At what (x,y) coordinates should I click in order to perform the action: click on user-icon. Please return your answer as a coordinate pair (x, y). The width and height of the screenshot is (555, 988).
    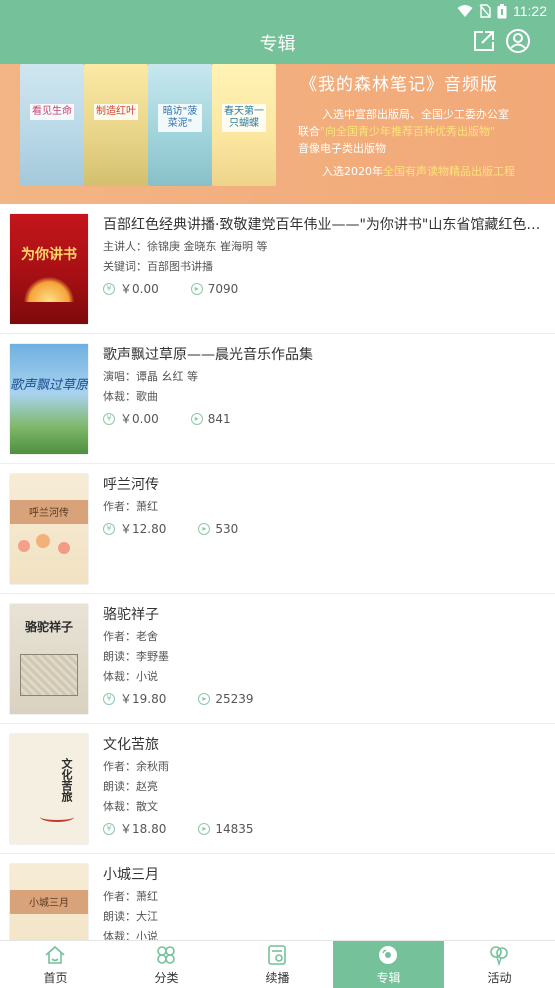
    Looking at the image, I should click on (518, 41).